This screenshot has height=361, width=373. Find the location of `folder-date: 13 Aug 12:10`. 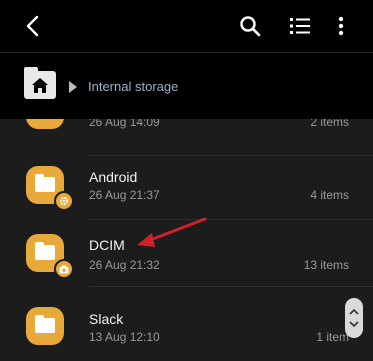

folder-date: 13 Aug 12:10 is located at coordinates (124, 337).